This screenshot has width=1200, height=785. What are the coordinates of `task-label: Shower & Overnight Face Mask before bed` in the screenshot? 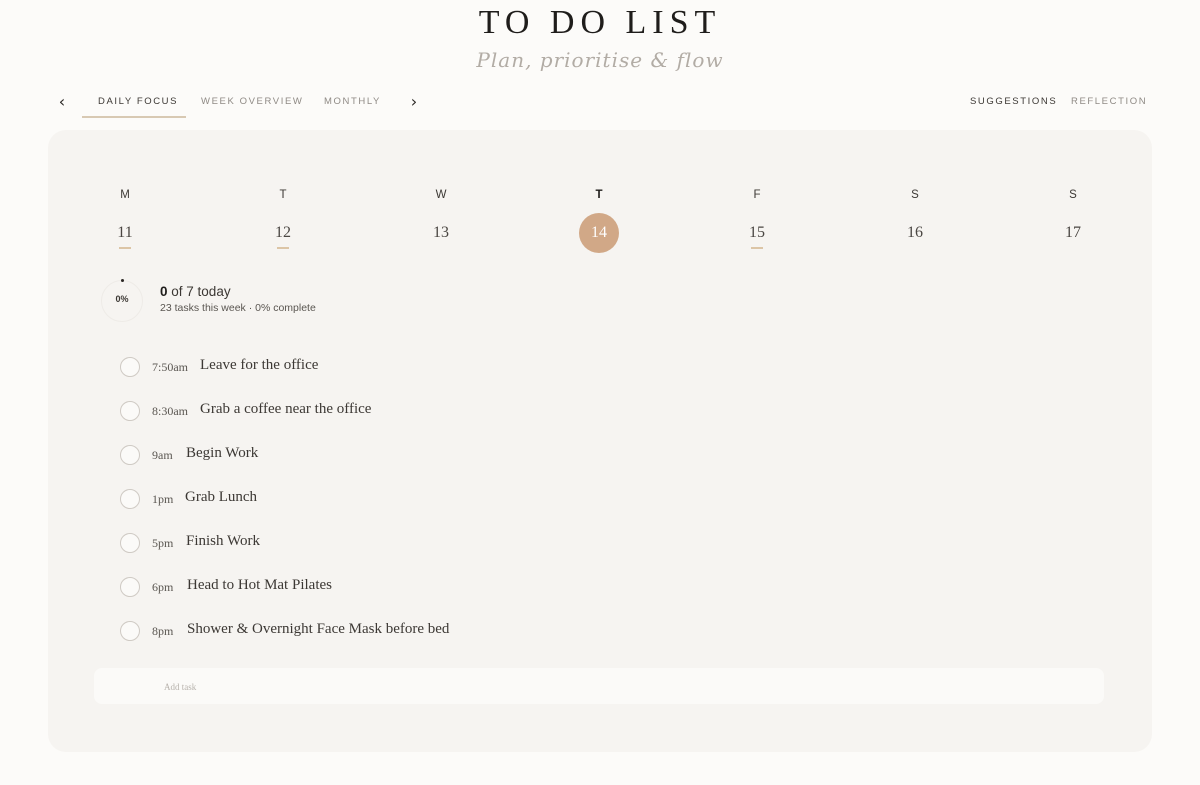 It's located at (318, 629).